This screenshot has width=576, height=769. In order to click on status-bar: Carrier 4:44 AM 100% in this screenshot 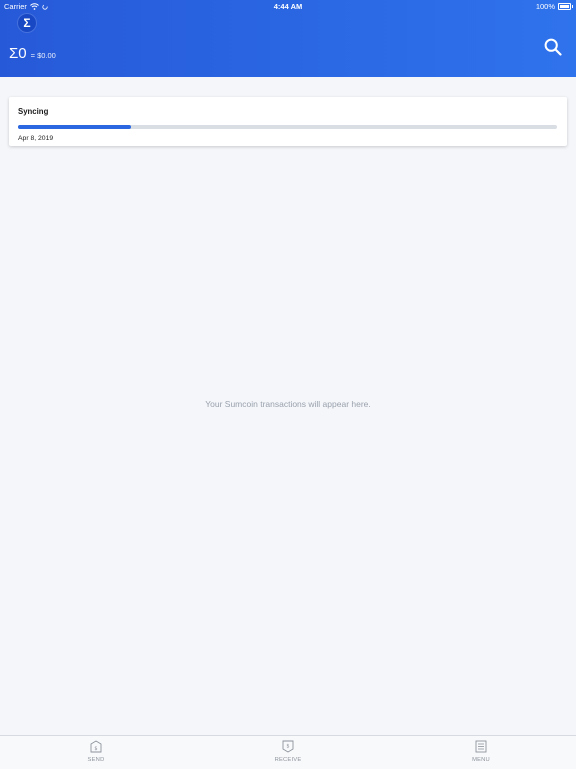, I will do `click(288, 7)`.